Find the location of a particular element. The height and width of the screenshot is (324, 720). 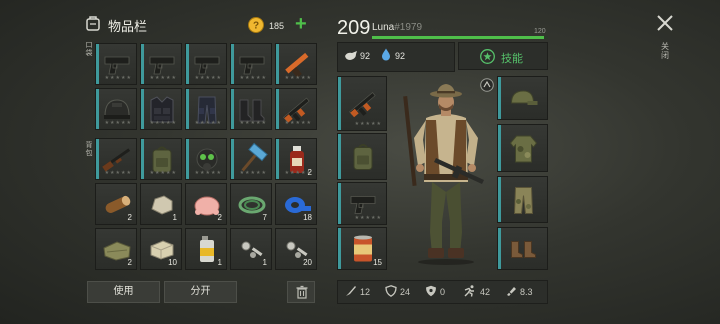

equipment-slot: 15 is located at coordinates (362, 248).